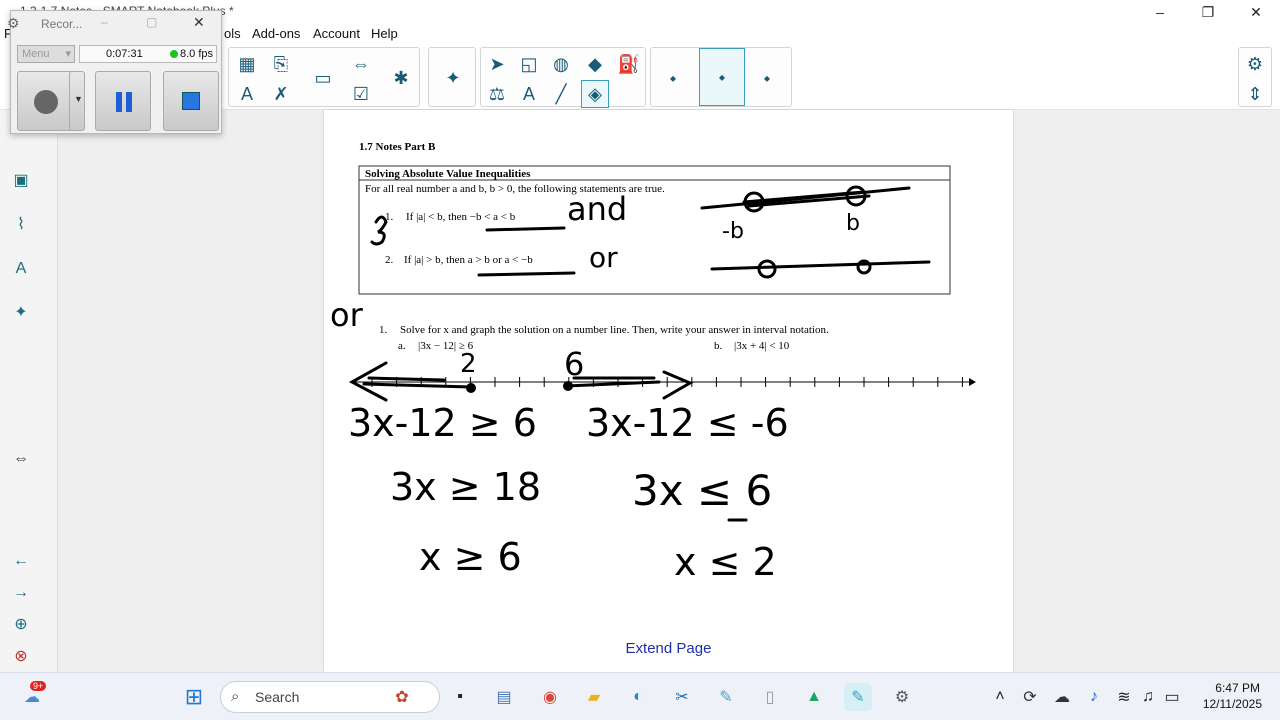  I want to click on part-b-label: b., so click(718, 346).